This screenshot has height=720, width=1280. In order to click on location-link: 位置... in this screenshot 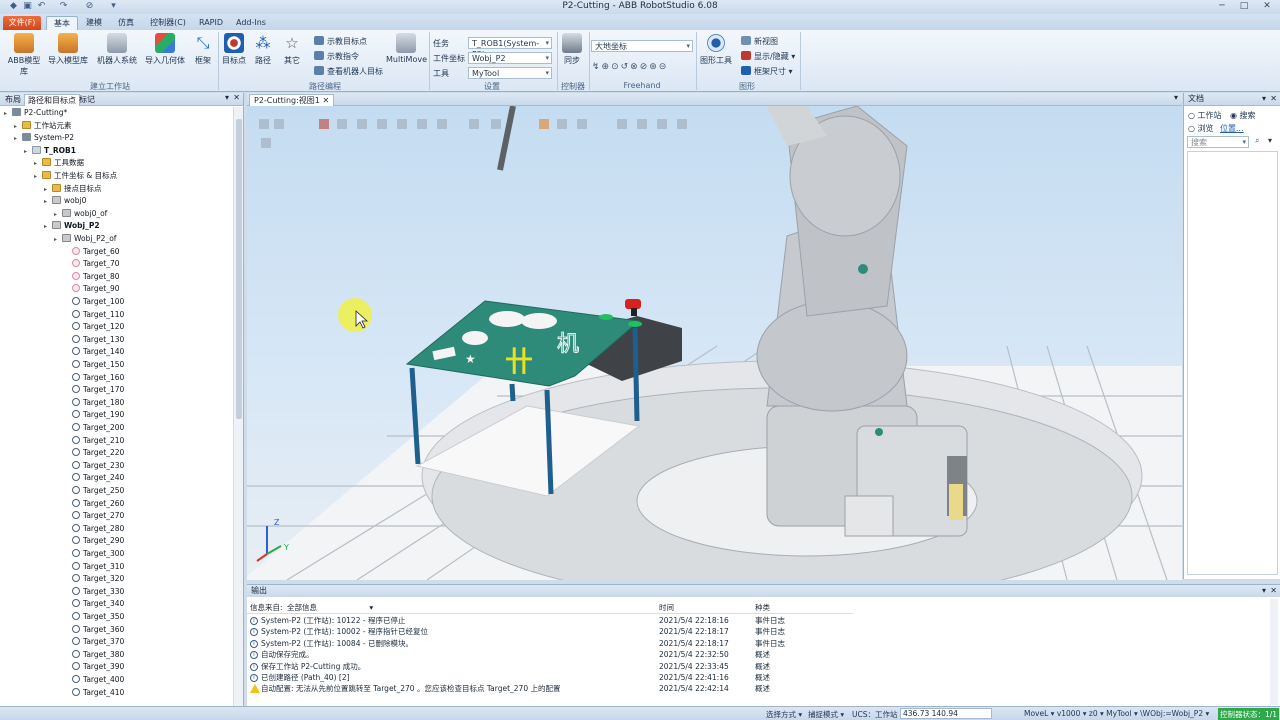, I will do `click(1232, 128)`.